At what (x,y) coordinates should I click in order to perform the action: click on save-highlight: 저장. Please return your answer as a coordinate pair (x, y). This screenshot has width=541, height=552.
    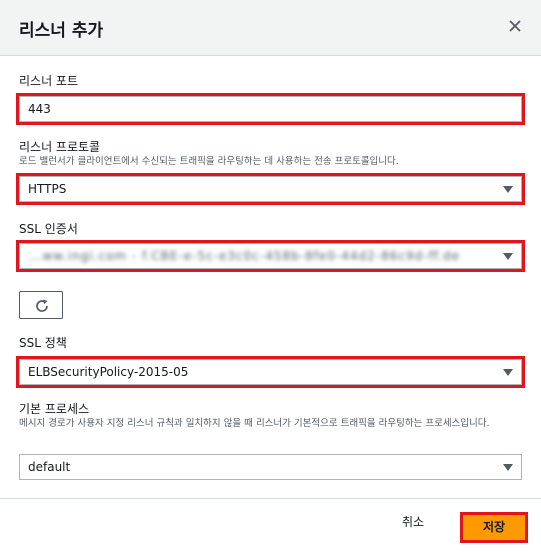
    Looking at the image, I should click on (494, 527).